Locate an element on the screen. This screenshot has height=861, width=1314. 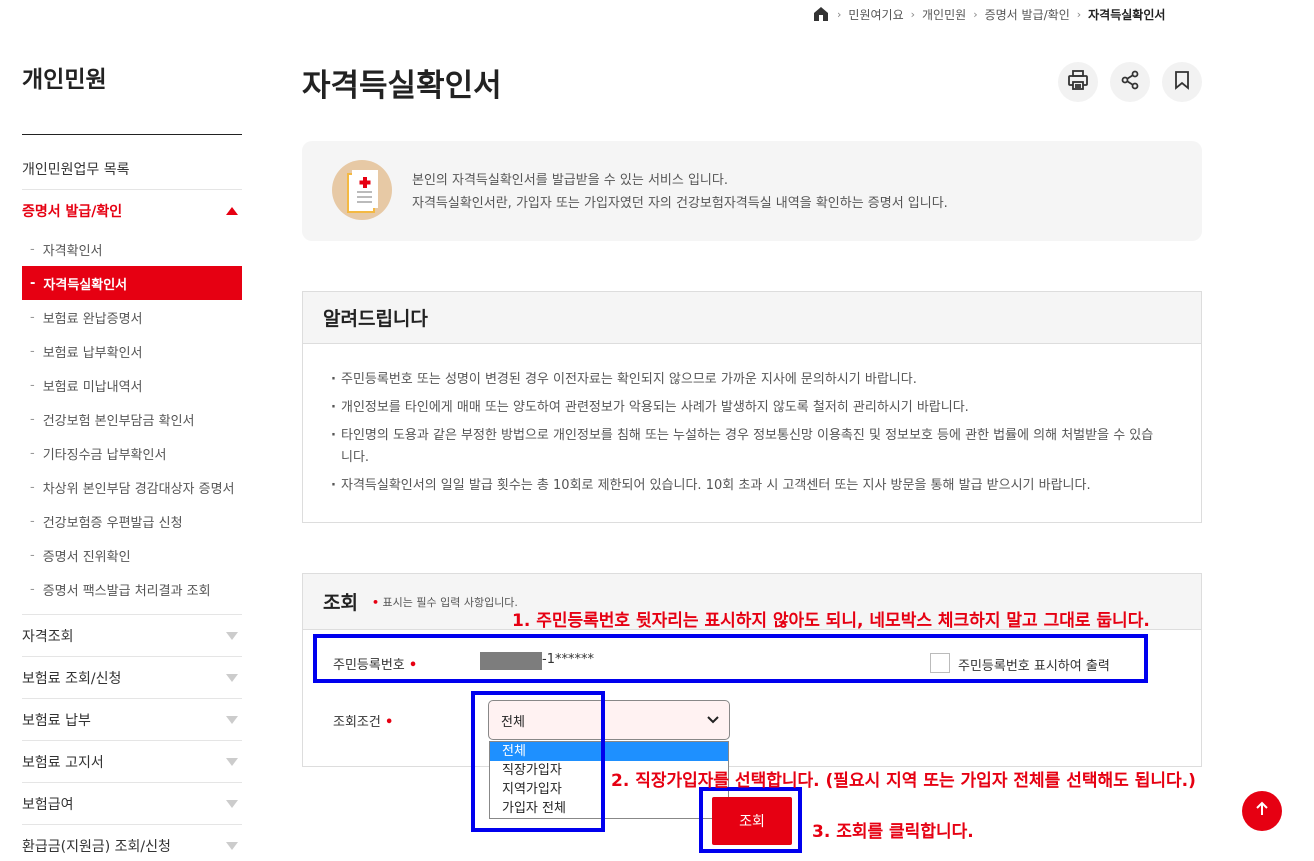
sidebar-item-premium-payment: 보험료 납부 is located at coordinates (132, 720).